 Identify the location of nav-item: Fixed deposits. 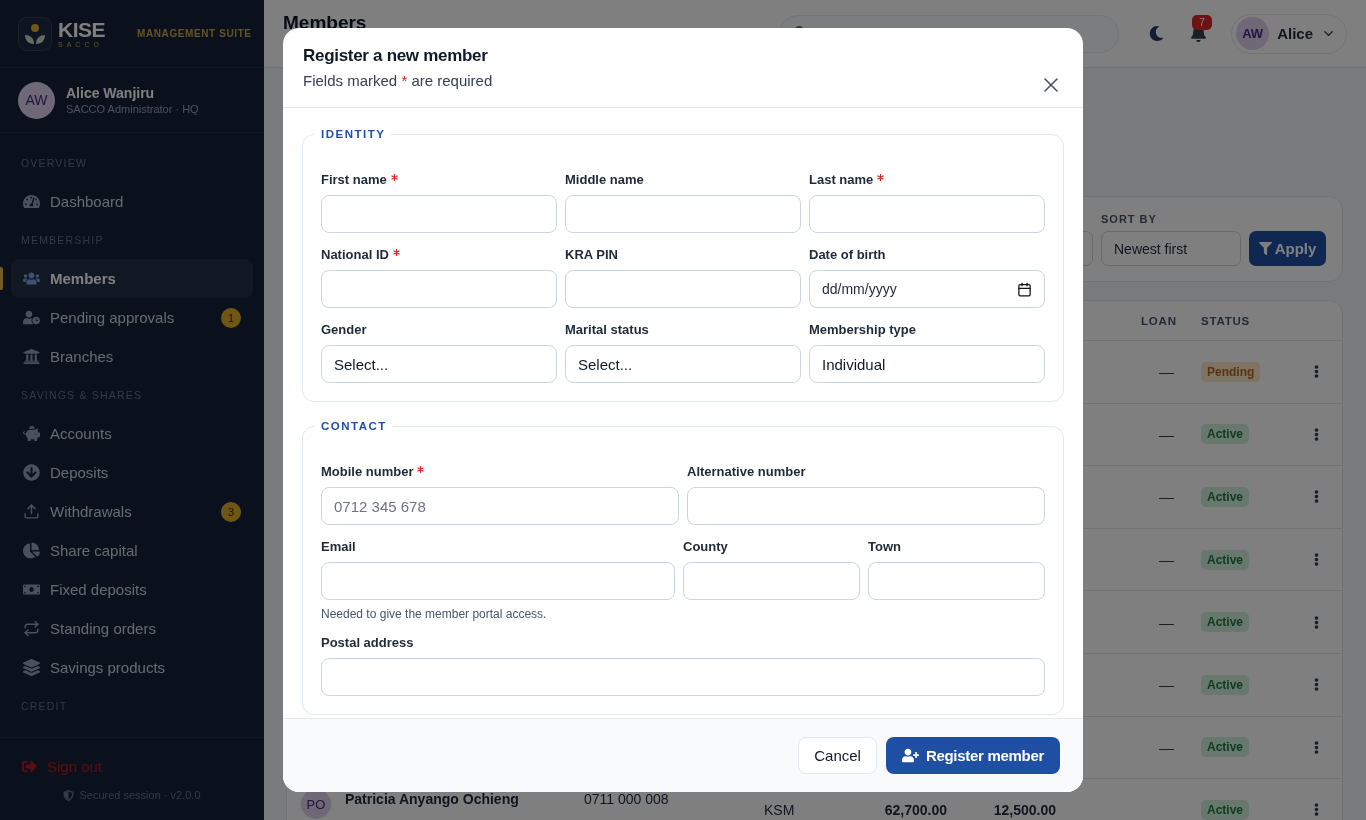
(132, 589).